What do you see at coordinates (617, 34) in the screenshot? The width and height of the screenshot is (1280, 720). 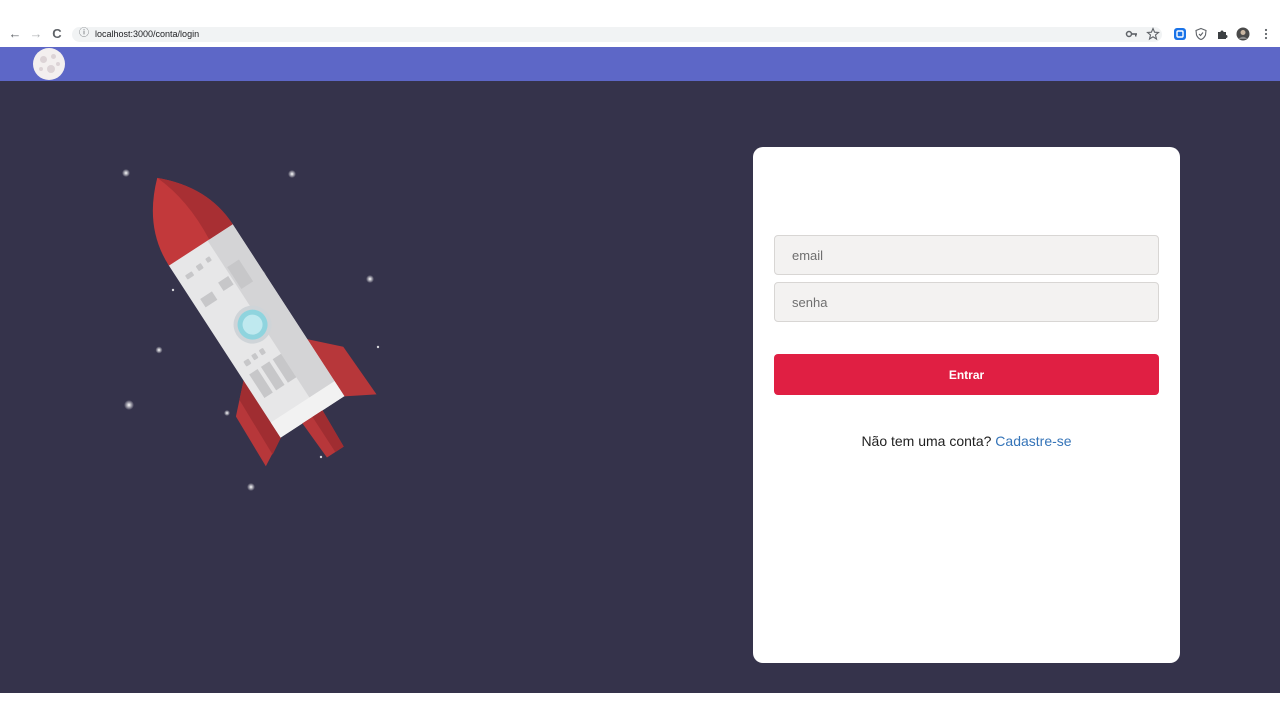 I see `address-bar` at bounding box center [617, 34].